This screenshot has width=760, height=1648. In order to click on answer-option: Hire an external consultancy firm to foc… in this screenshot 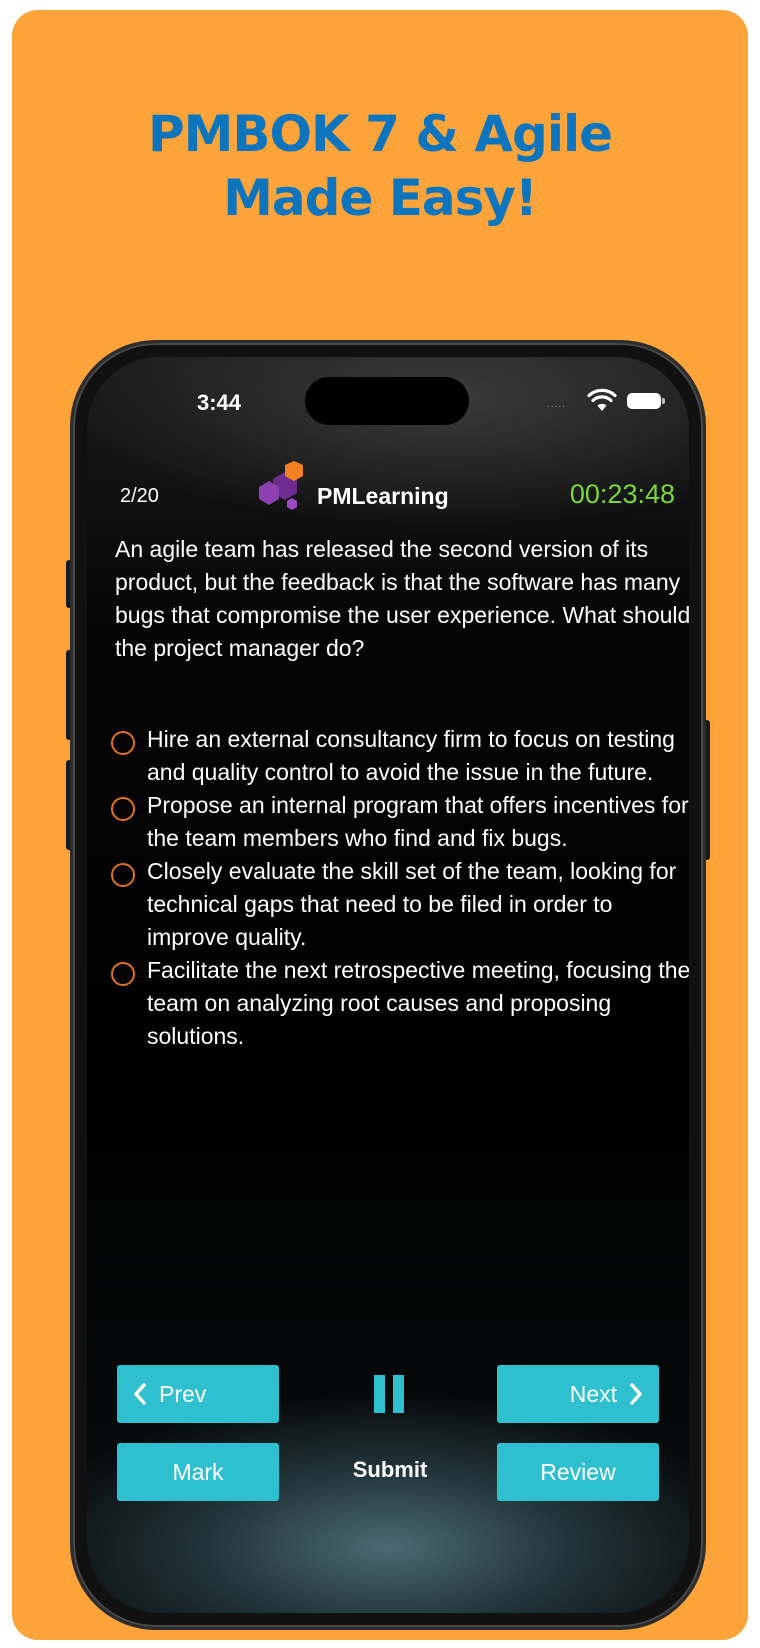, I will do `click(400, 756)`.